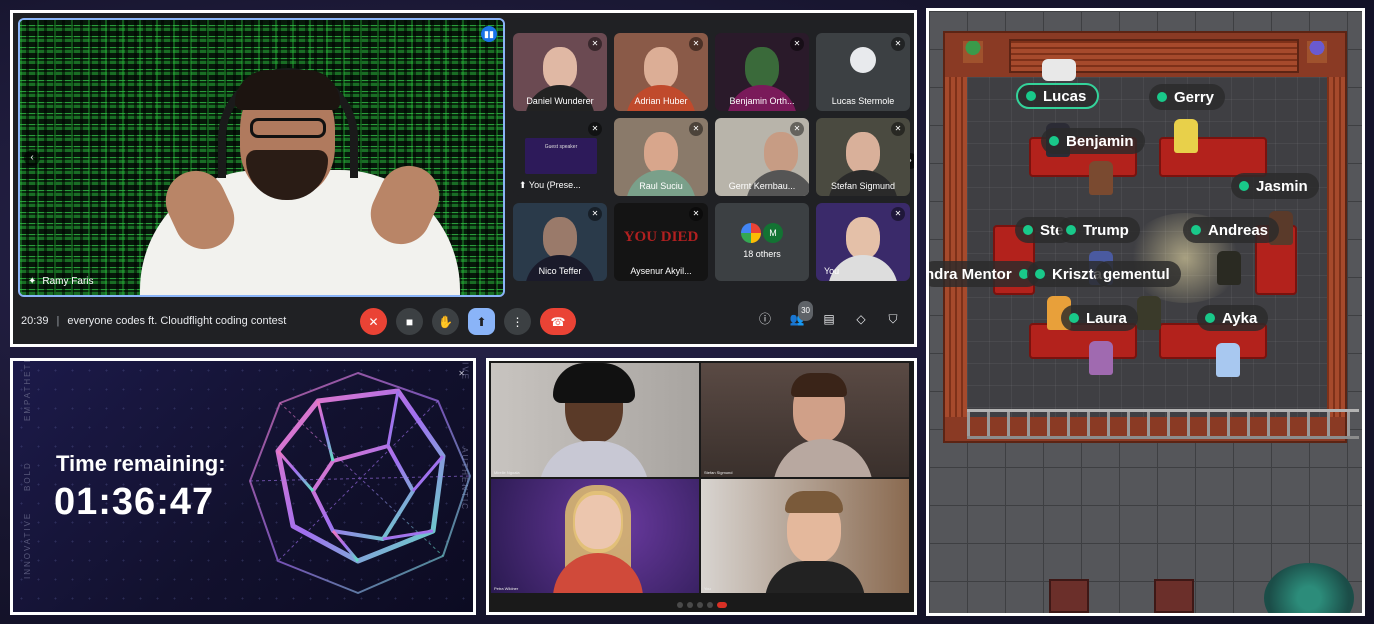  What do you see at coordinates (861, 319) in the screenshot?
I see `activities-icon: ◇` at bounding box center [861, 319].